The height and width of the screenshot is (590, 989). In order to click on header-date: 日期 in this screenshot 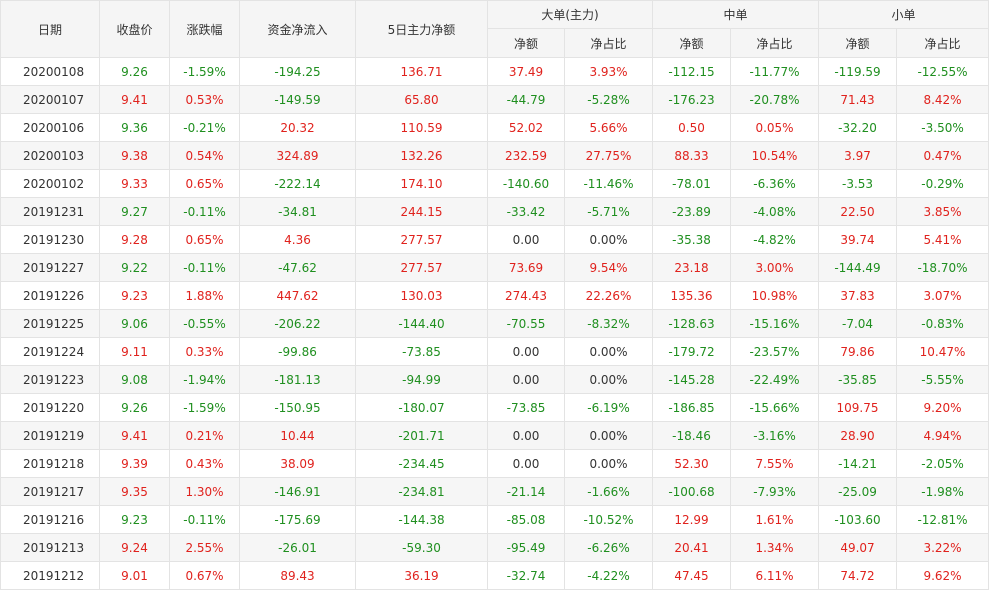, I will do `click(50, 29)`.